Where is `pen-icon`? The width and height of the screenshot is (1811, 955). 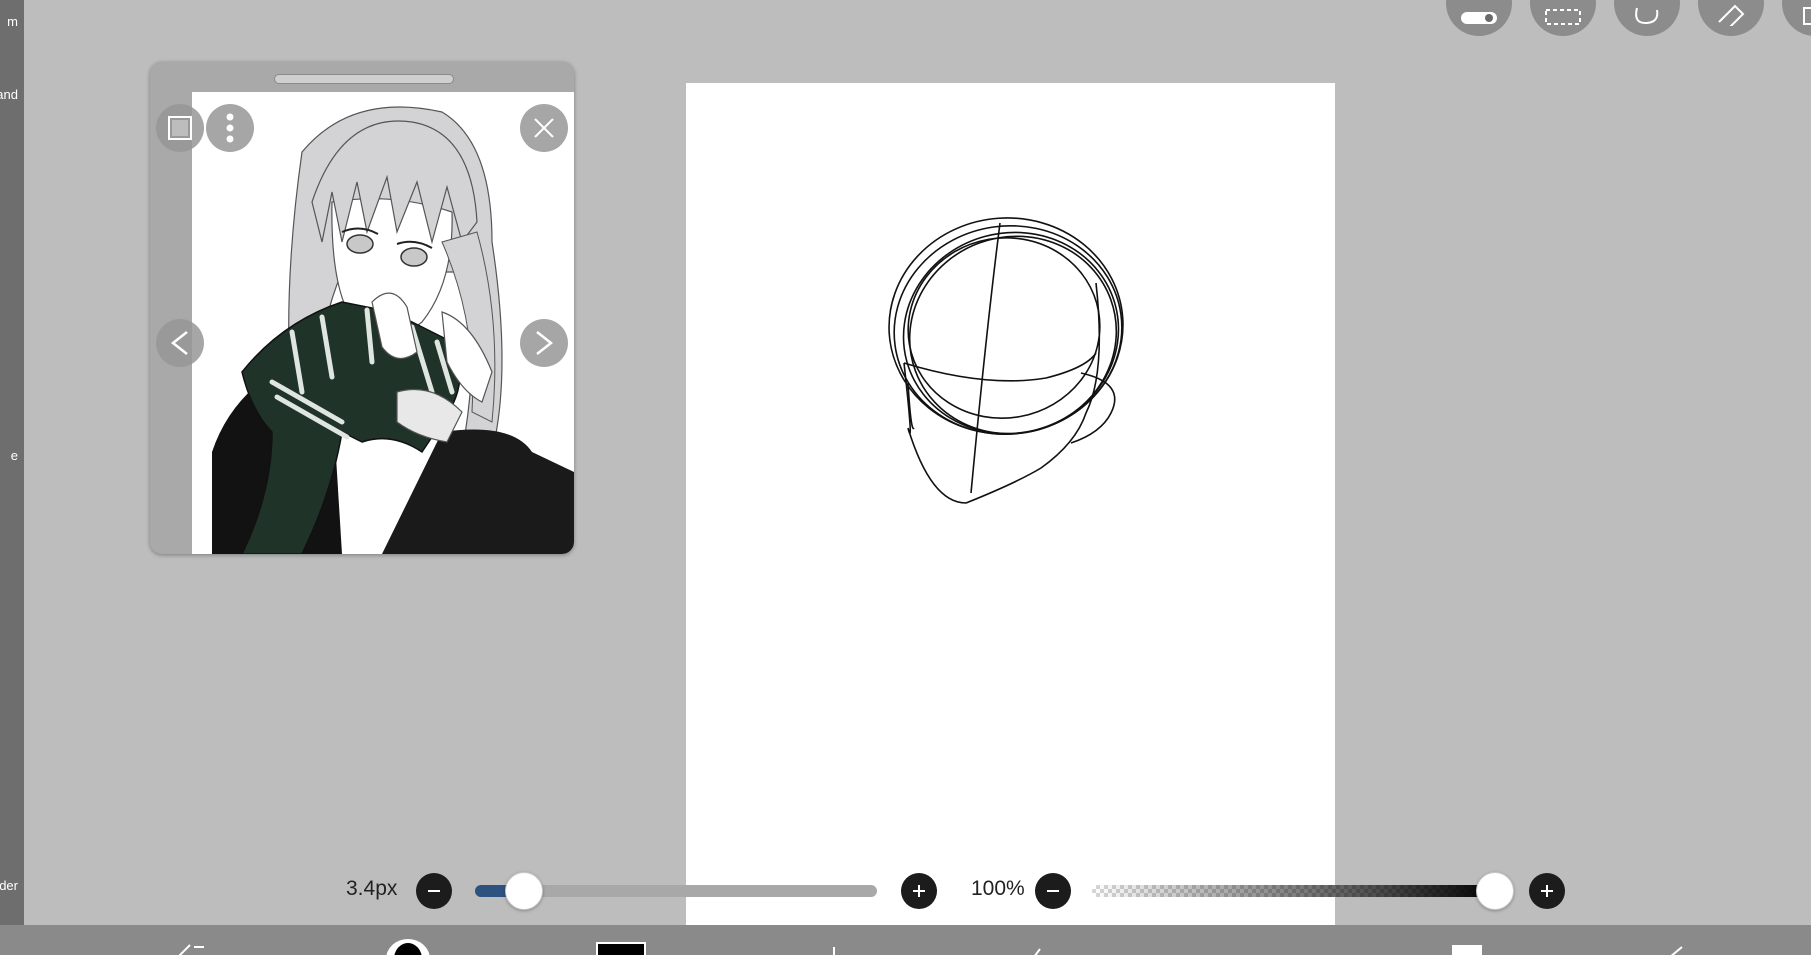
pen-icon is located at coordinates (1037, 951).